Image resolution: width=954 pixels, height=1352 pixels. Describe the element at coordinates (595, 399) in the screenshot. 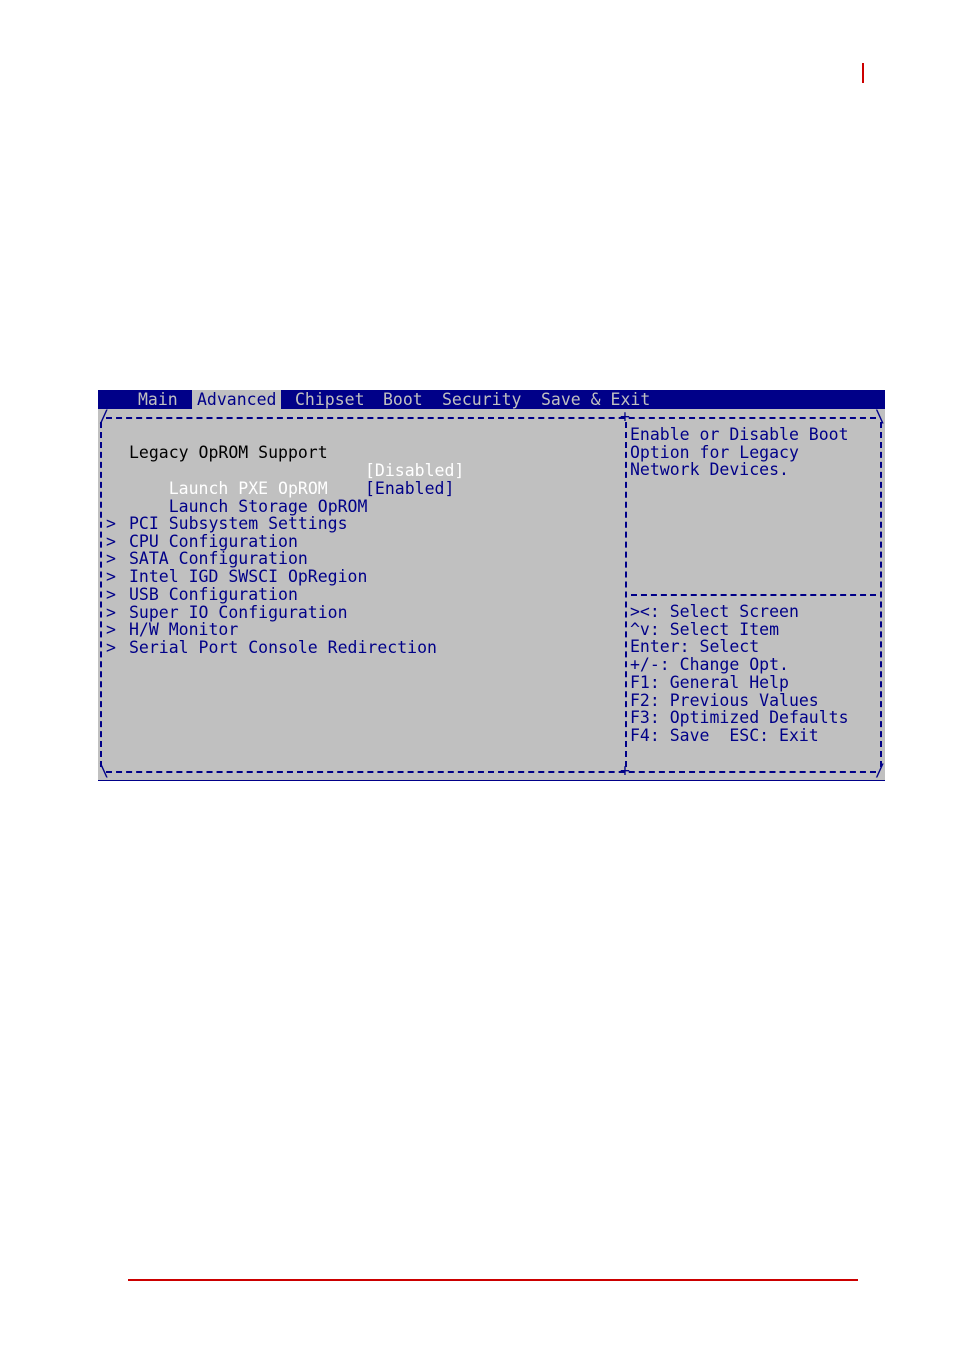

I see `tab-save-exit: Save & Exit` at that location.